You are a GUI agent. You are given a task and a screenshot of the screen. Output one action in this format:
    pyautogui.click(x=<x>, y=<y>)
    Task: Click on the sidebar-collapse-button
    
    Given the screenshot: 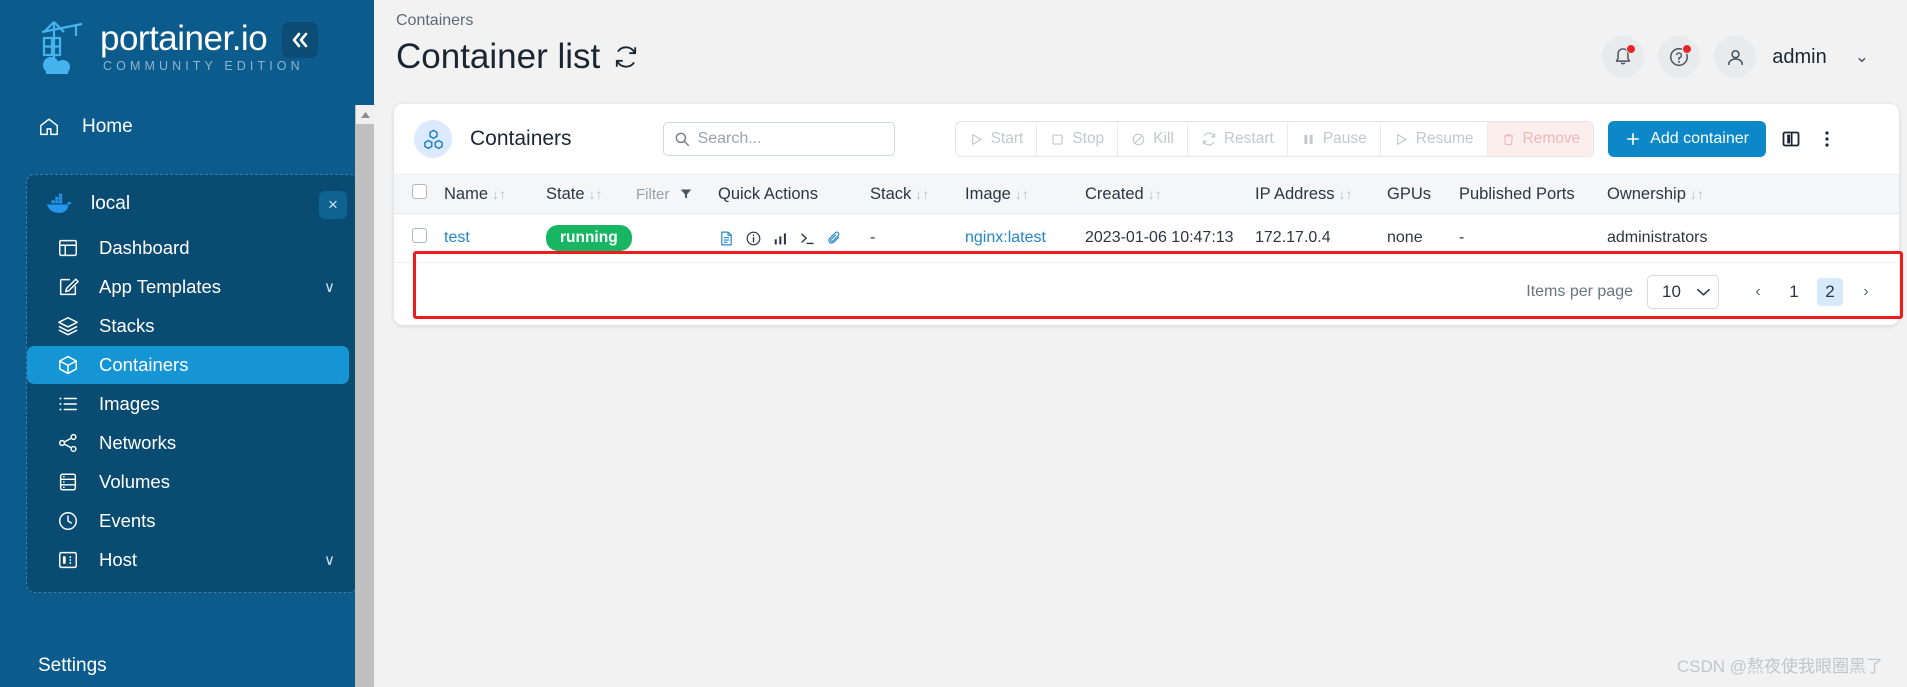 What is the action you would take?
    pyautogui.click(x=300, y=40)
    